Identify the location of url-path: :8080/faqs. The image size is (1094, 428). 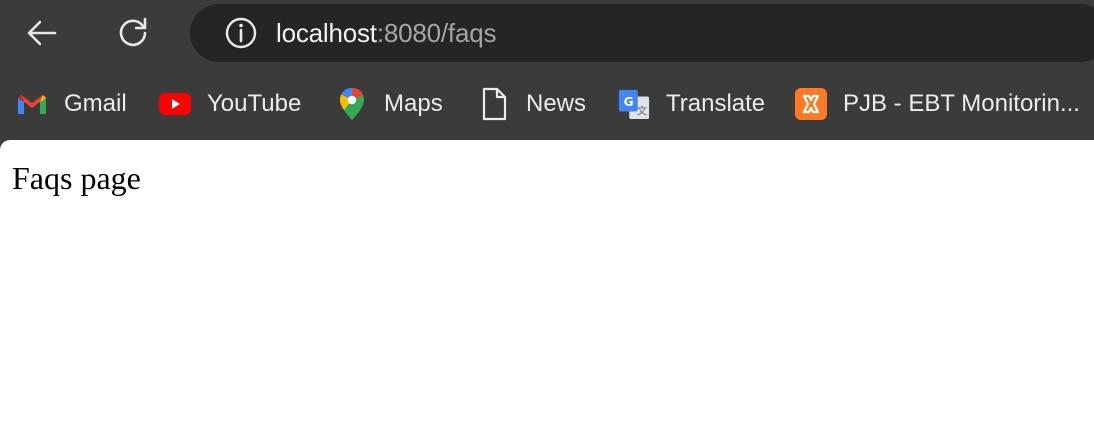
(436, 32).